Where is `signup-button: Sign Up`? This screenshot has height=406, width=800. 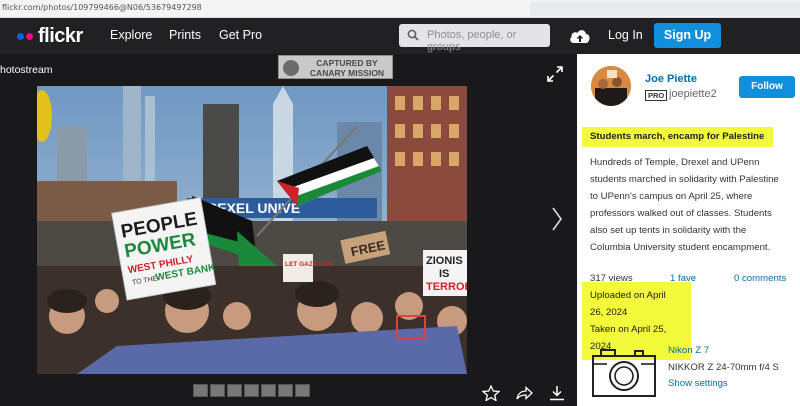
signup-button: Sign Up is located at coordinates (687, 35).